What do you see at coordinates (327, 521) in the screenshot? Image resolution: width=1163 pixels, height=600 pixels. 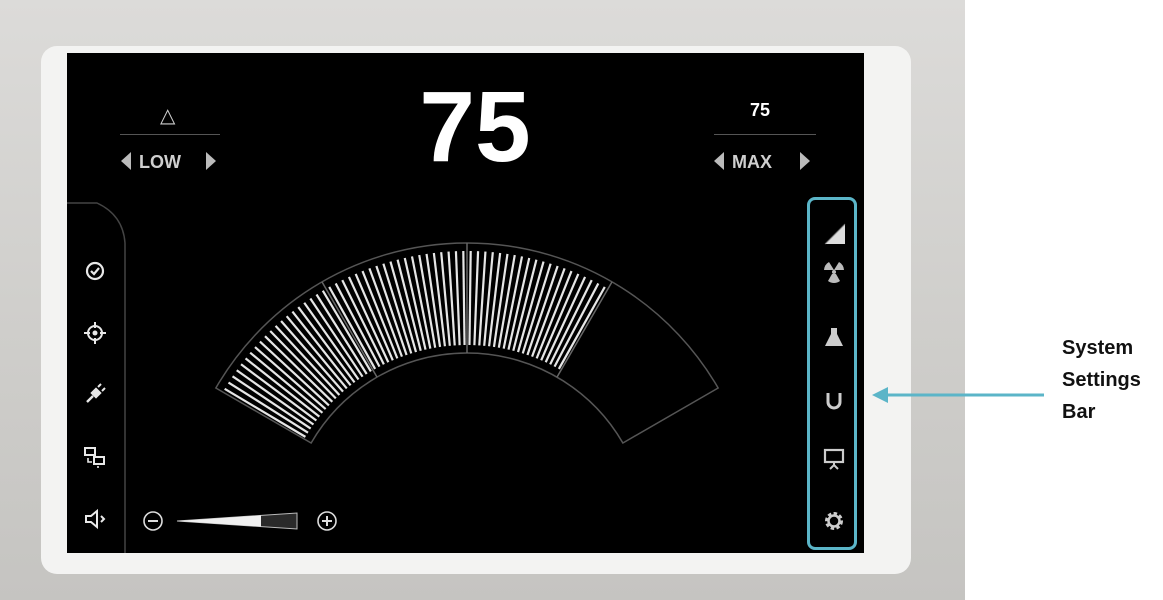 I see `volume-plus-icon` at bounding box center [327, 521].